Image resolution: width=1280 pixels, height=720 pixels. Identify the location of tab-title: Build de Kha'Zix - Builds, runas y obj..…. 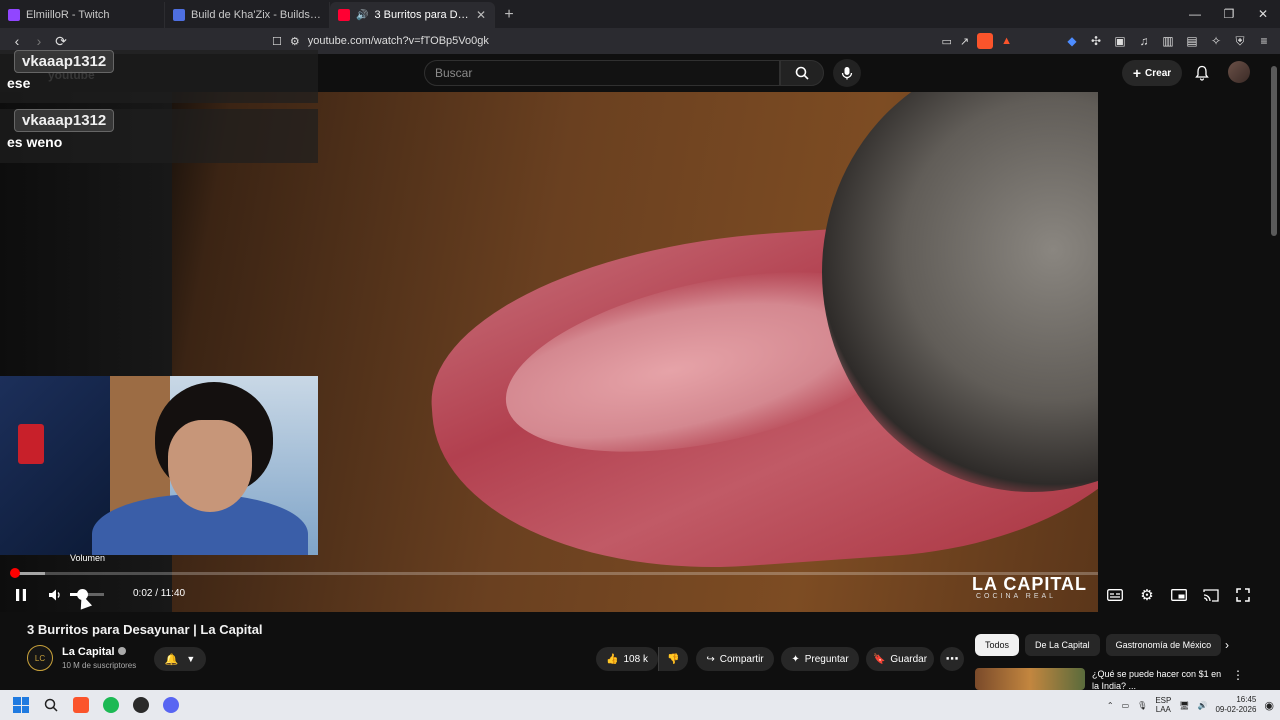
(256, 15).